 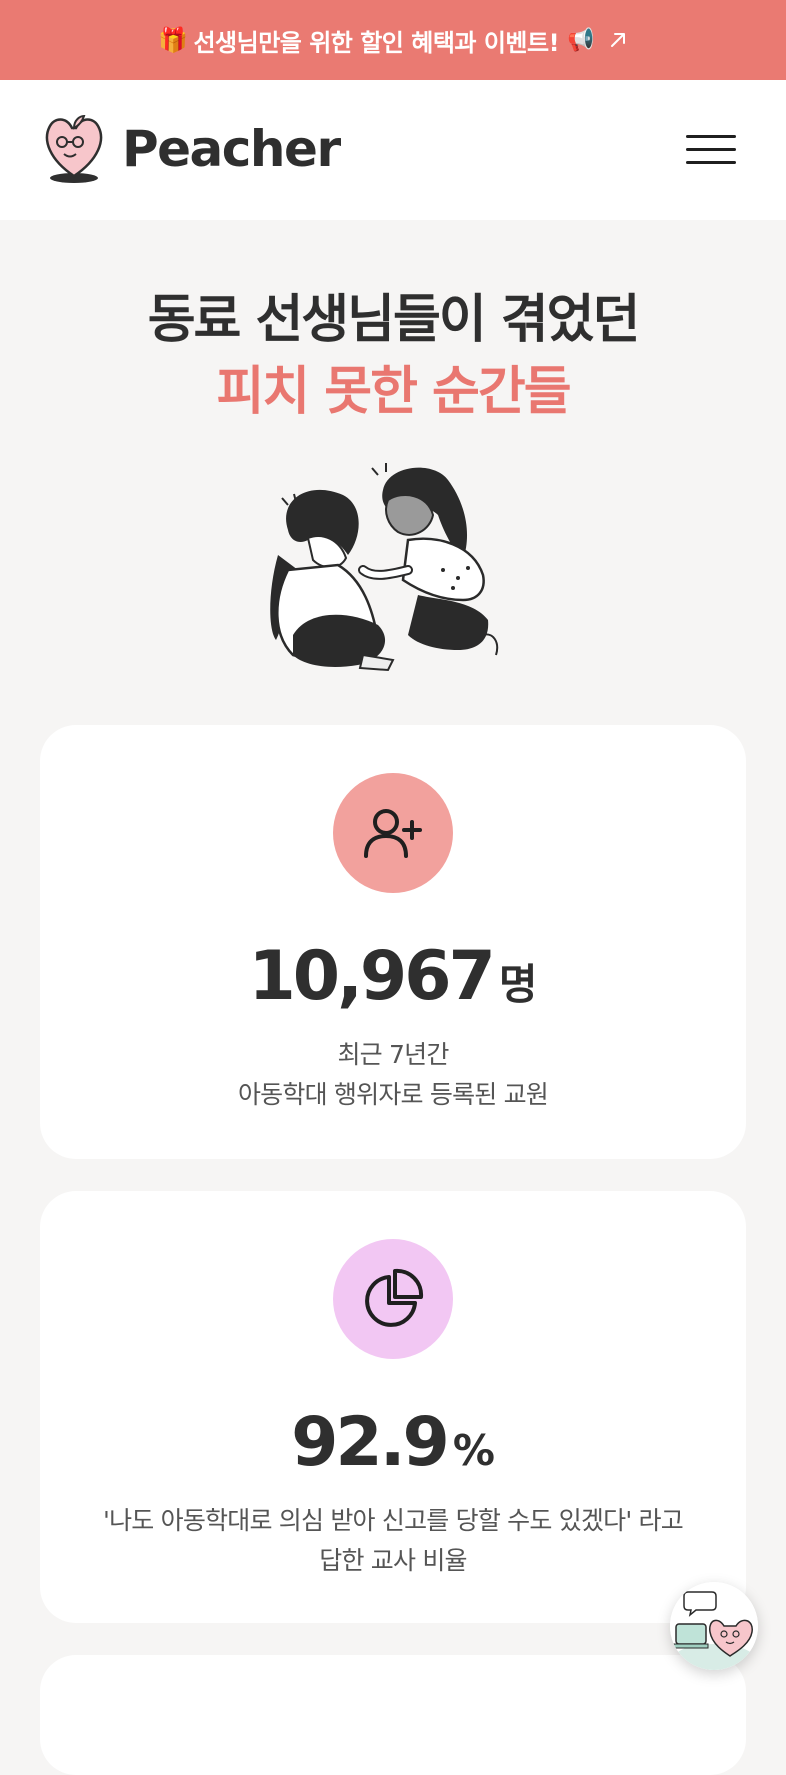 I want to click on stat-description-line1: 최근 7년간, so click(x=393, y=1054).